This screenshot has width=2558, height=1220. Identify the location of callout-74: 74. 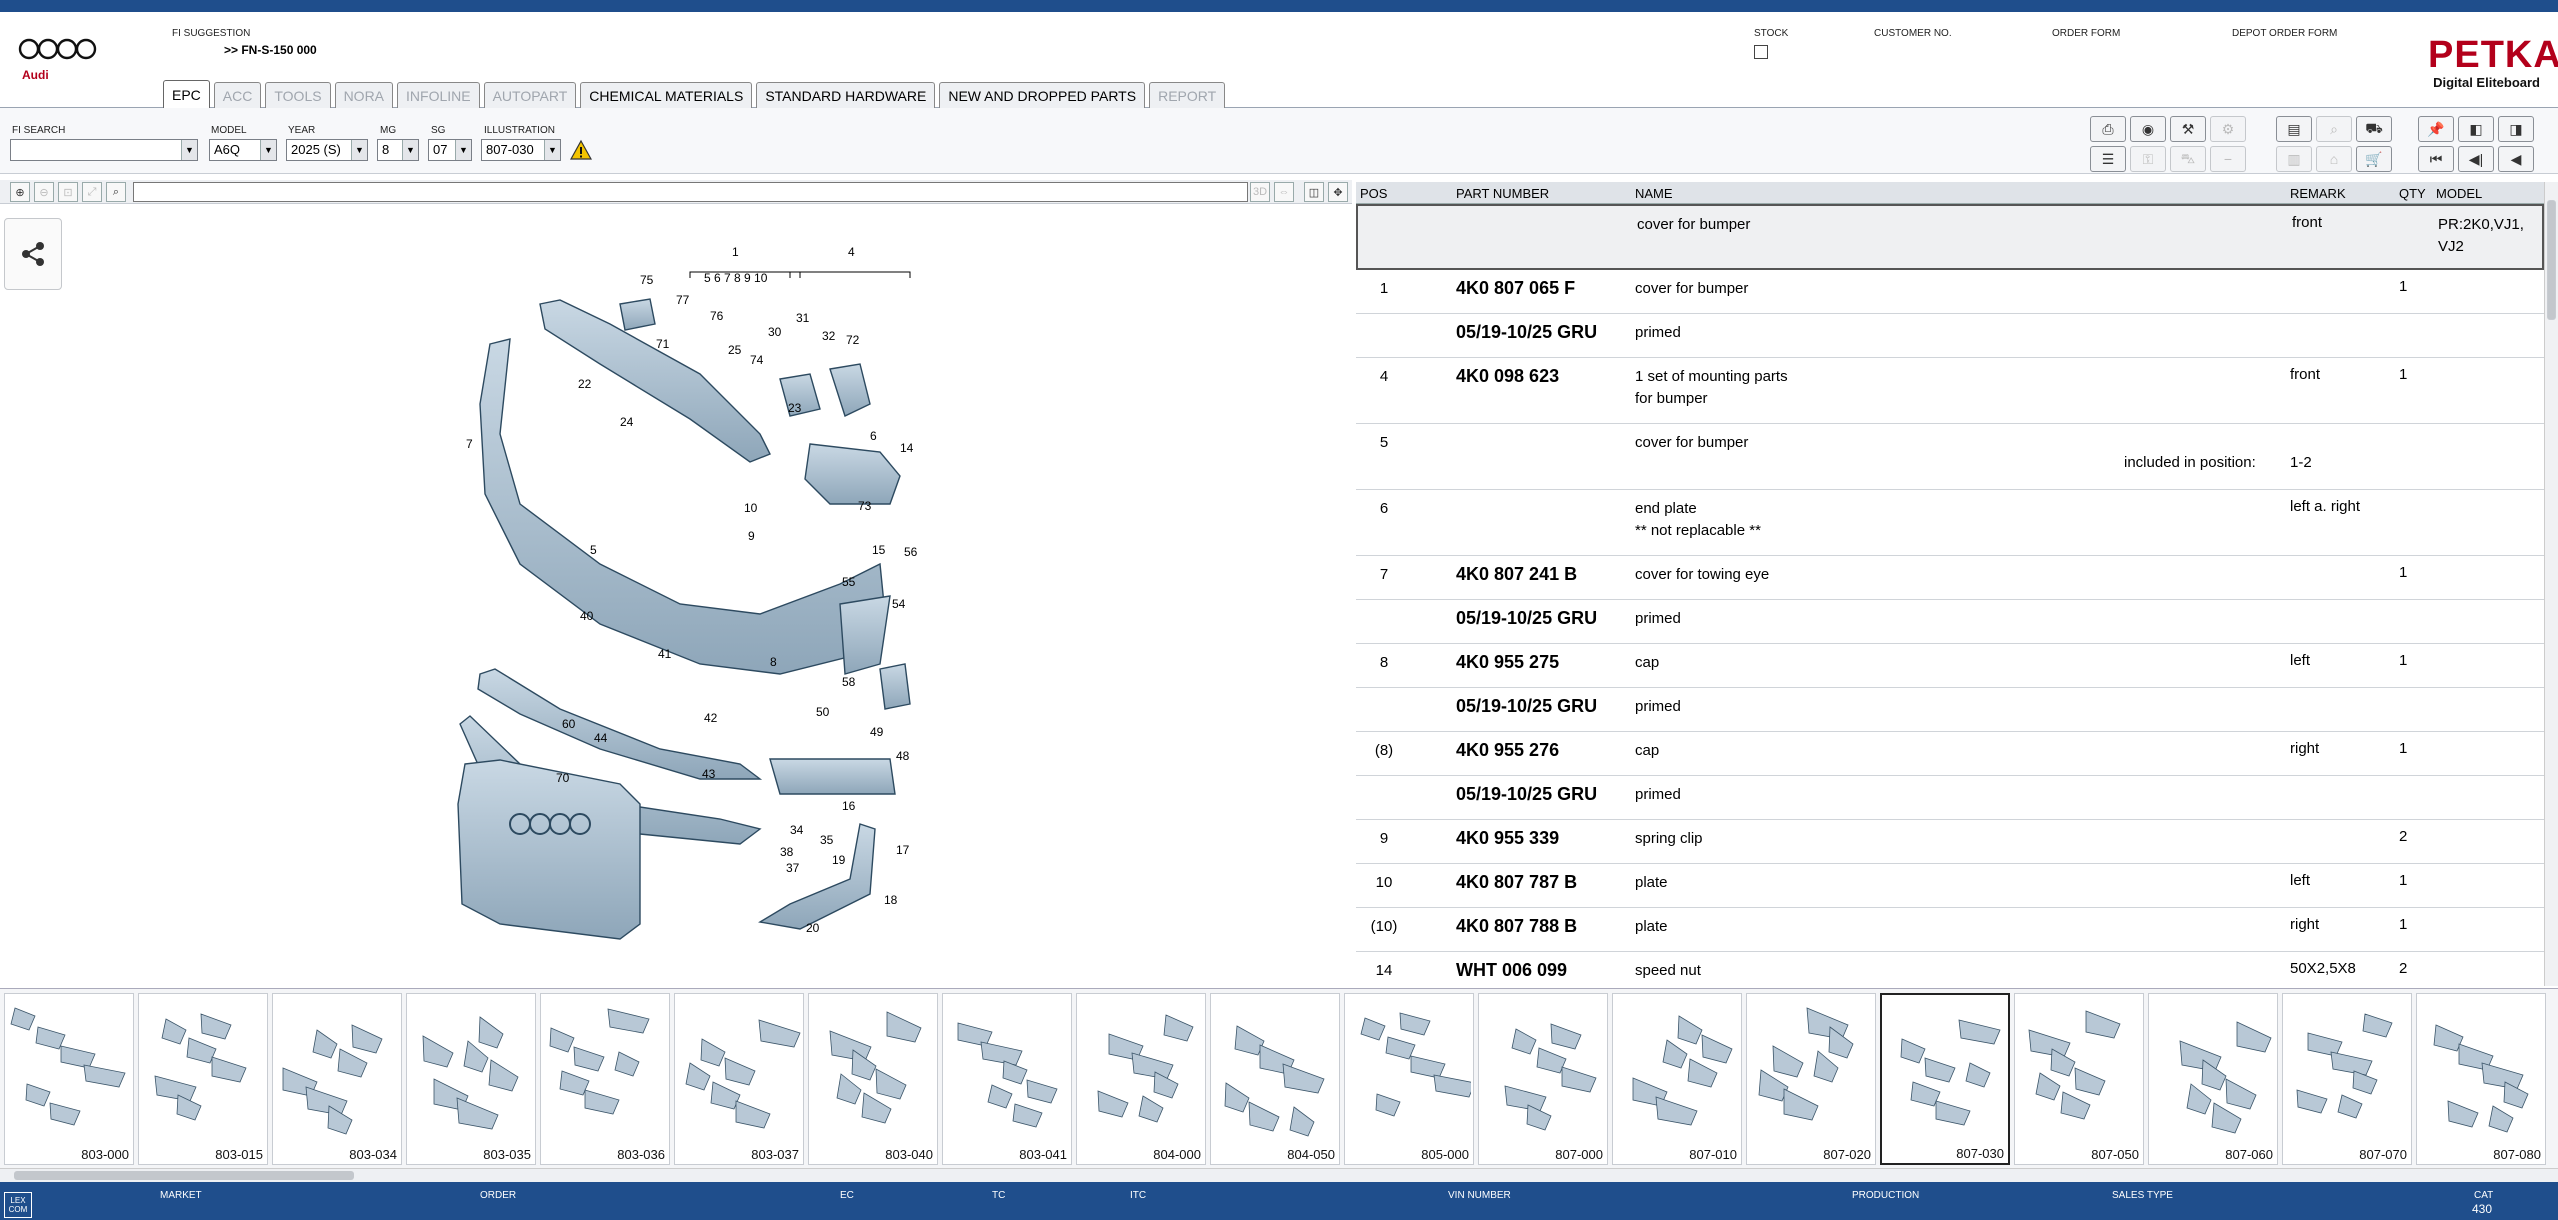
(757, 360).